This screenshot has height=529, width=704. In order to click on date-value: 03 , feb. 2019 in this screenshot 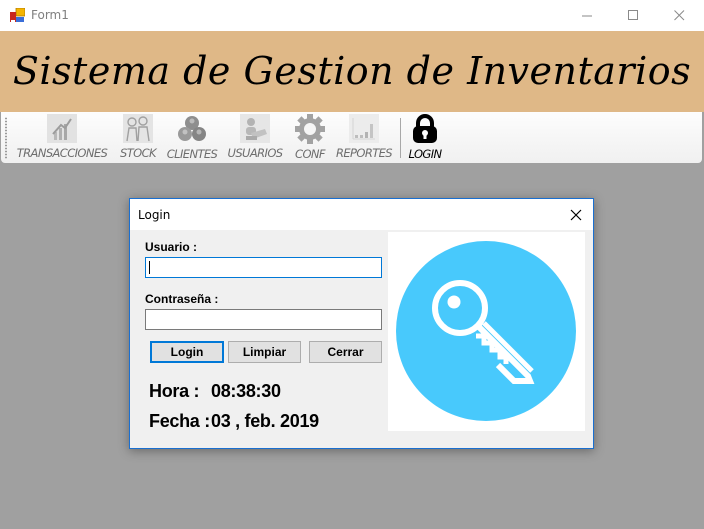, I will do `click(265, 421)`.